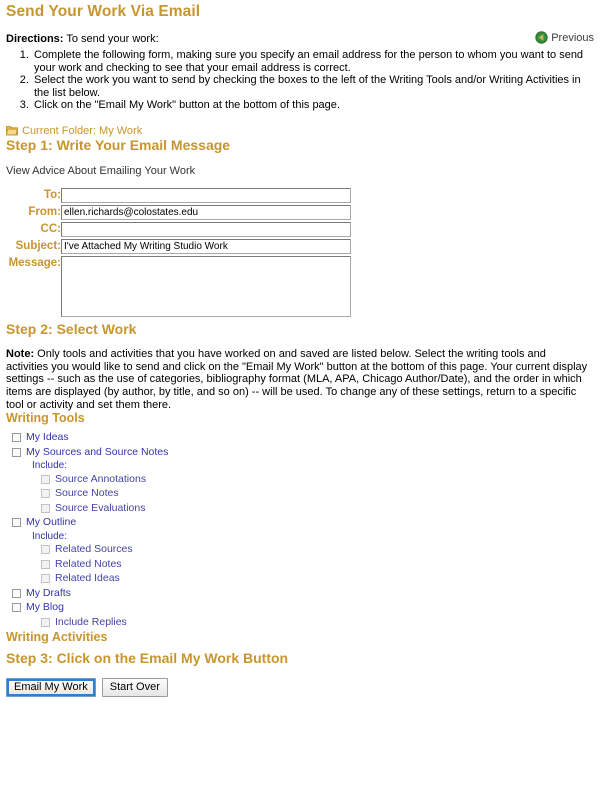 This screenshot has width=600, height=785. I want to click on button-row: Email My Work Start Over, so click(300, 688).